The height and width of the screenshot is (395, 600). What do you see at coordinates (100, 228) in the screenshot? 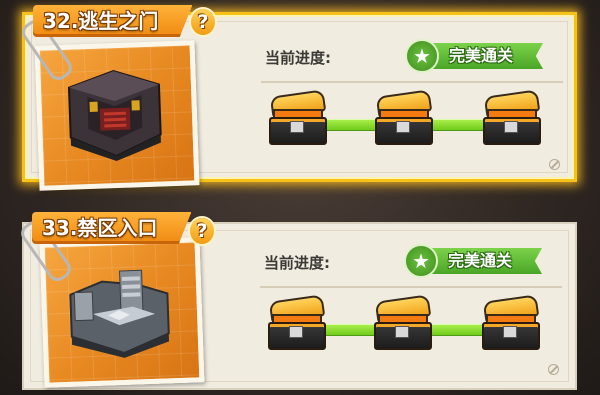
I see `level-title: 33.禁区入口` at bounding box center [100, 228].